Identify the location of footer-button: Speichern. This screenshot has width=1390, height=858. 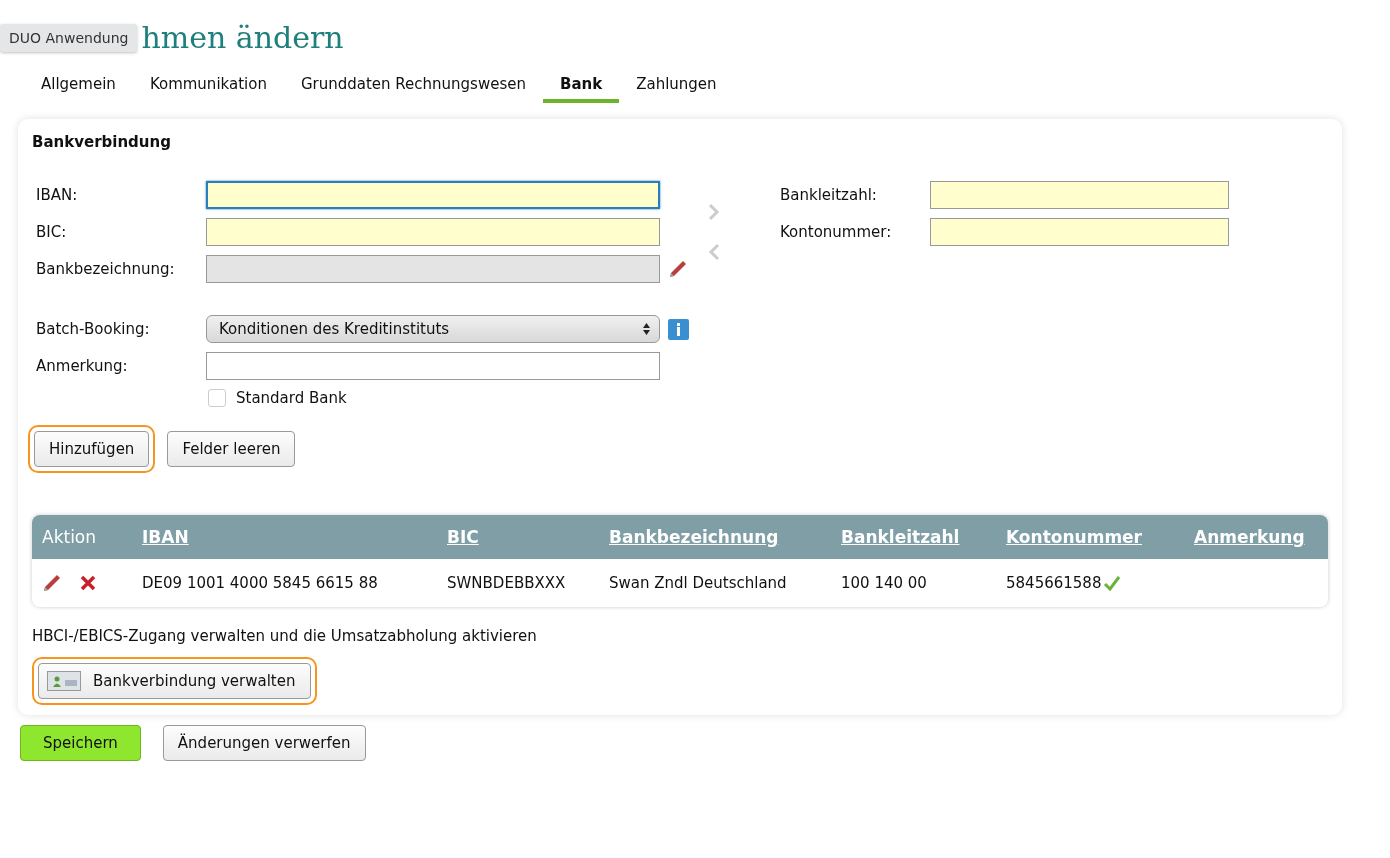
(80, 743).